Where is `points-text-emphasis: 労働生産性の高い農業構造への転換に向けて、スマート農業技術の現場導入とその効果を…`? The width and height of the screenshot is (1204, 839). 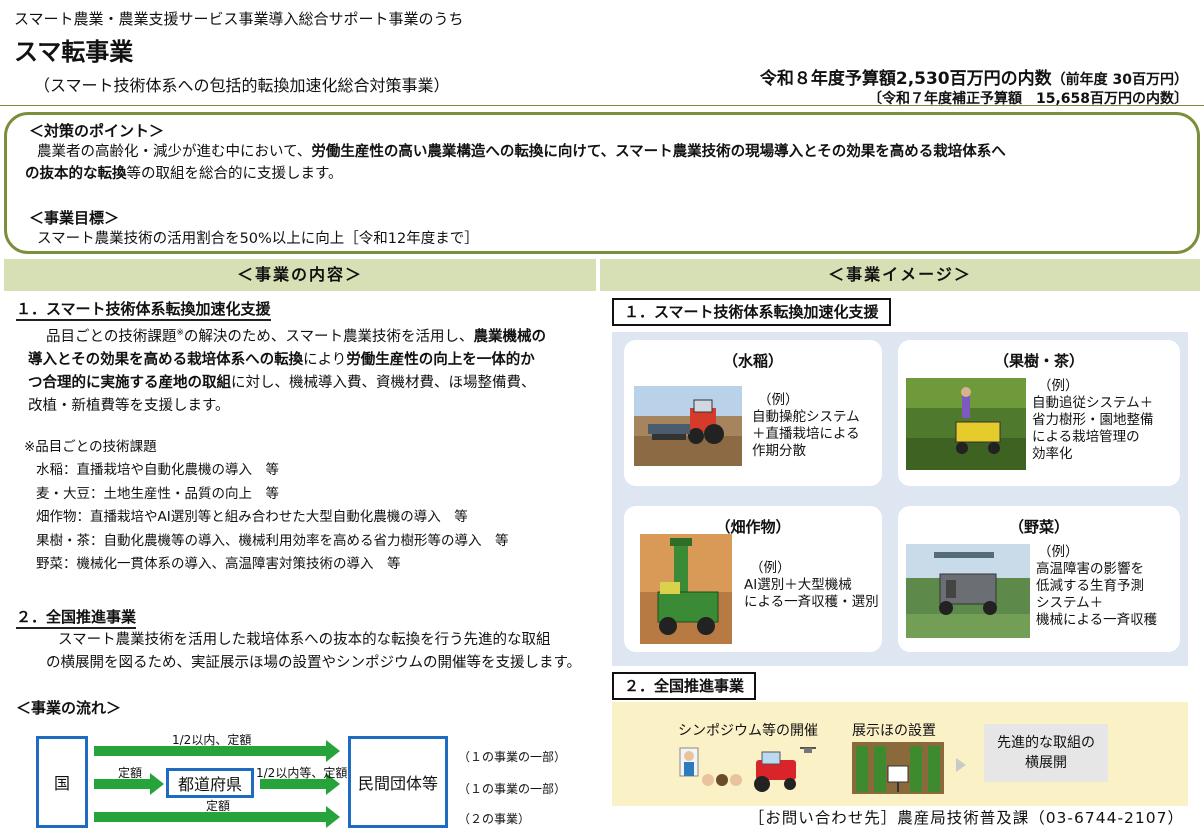
points-text-emphasis: 労働生産性の高い農業構造への転換に向けて、スマート農業技術の現場導入とその効果を… is located at coordinates (658, 152).